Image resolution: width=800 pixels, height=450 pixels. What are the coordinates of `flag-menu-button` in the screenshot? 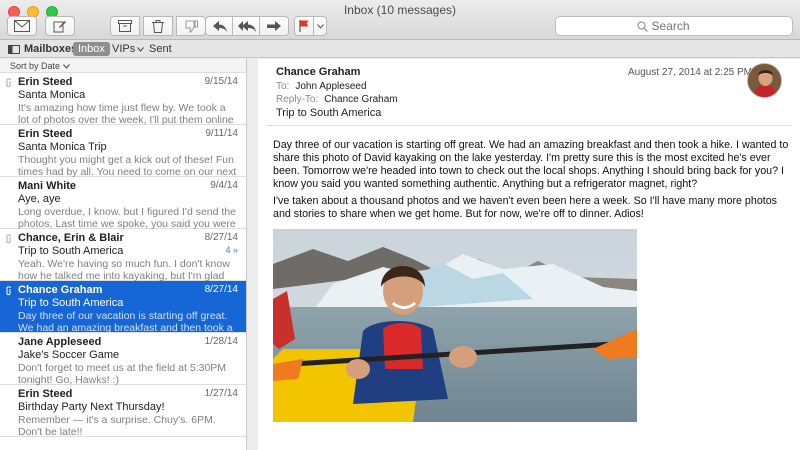 It's located at (320, 26).